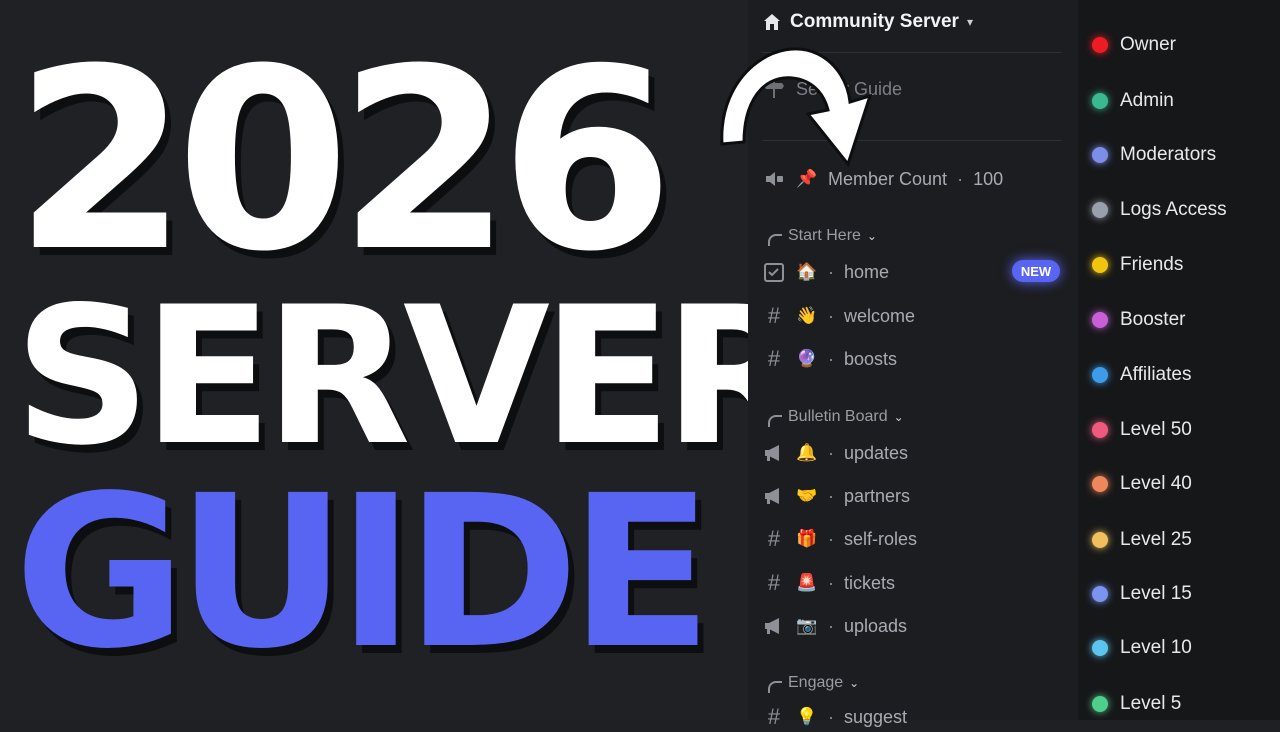 The height and width of the screenshot is (732, 1280). I want to click on role-item: Level 25, so click(1142, 540).